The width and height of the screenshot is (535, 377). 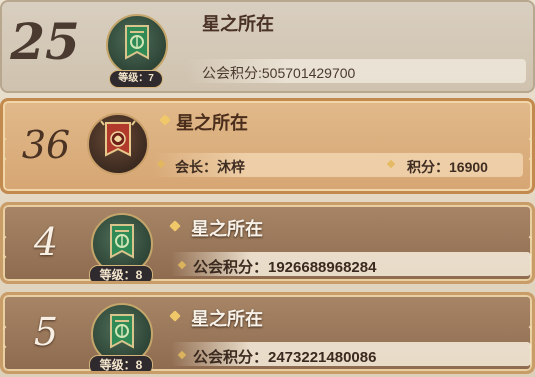 What do you see at coordinates (285, 267) in the screenshot?
I see `guild-score: 公会积分：1926688968284` at bounding box center [285, 267].